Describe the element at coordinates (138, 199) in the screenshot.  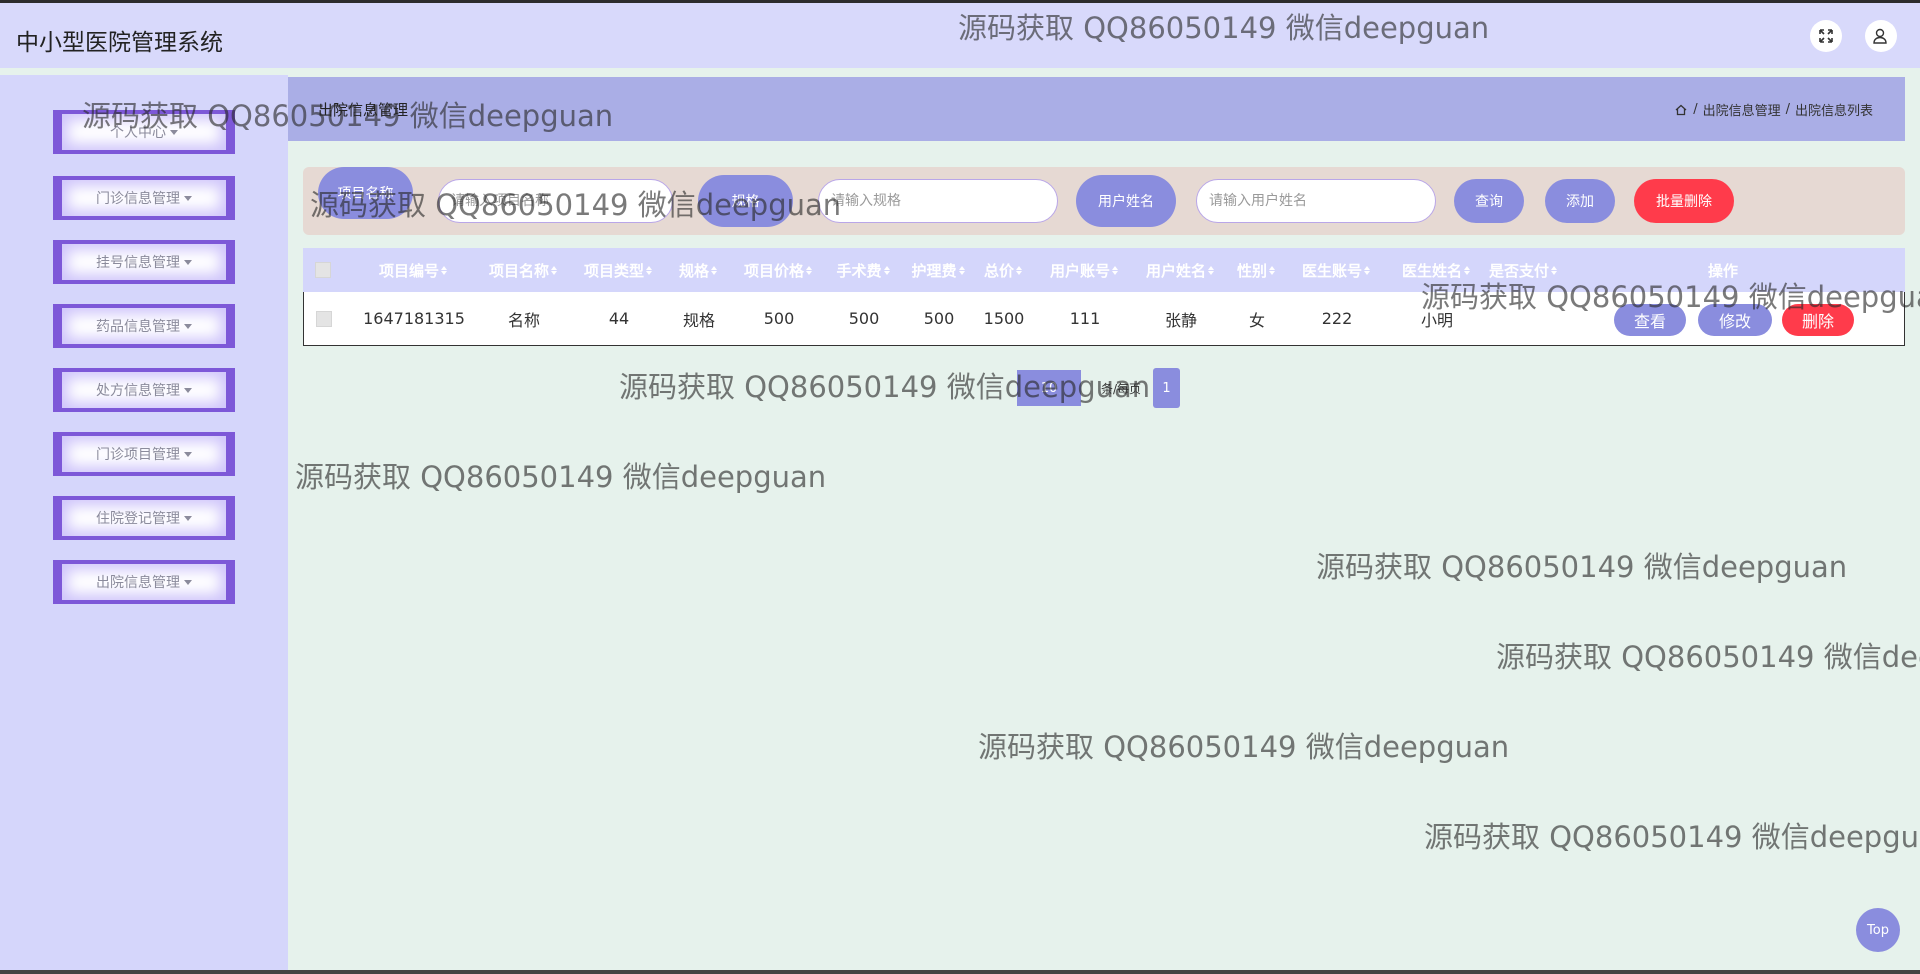
I see `sidebar-item-label: 门诊信息管理` at that location.